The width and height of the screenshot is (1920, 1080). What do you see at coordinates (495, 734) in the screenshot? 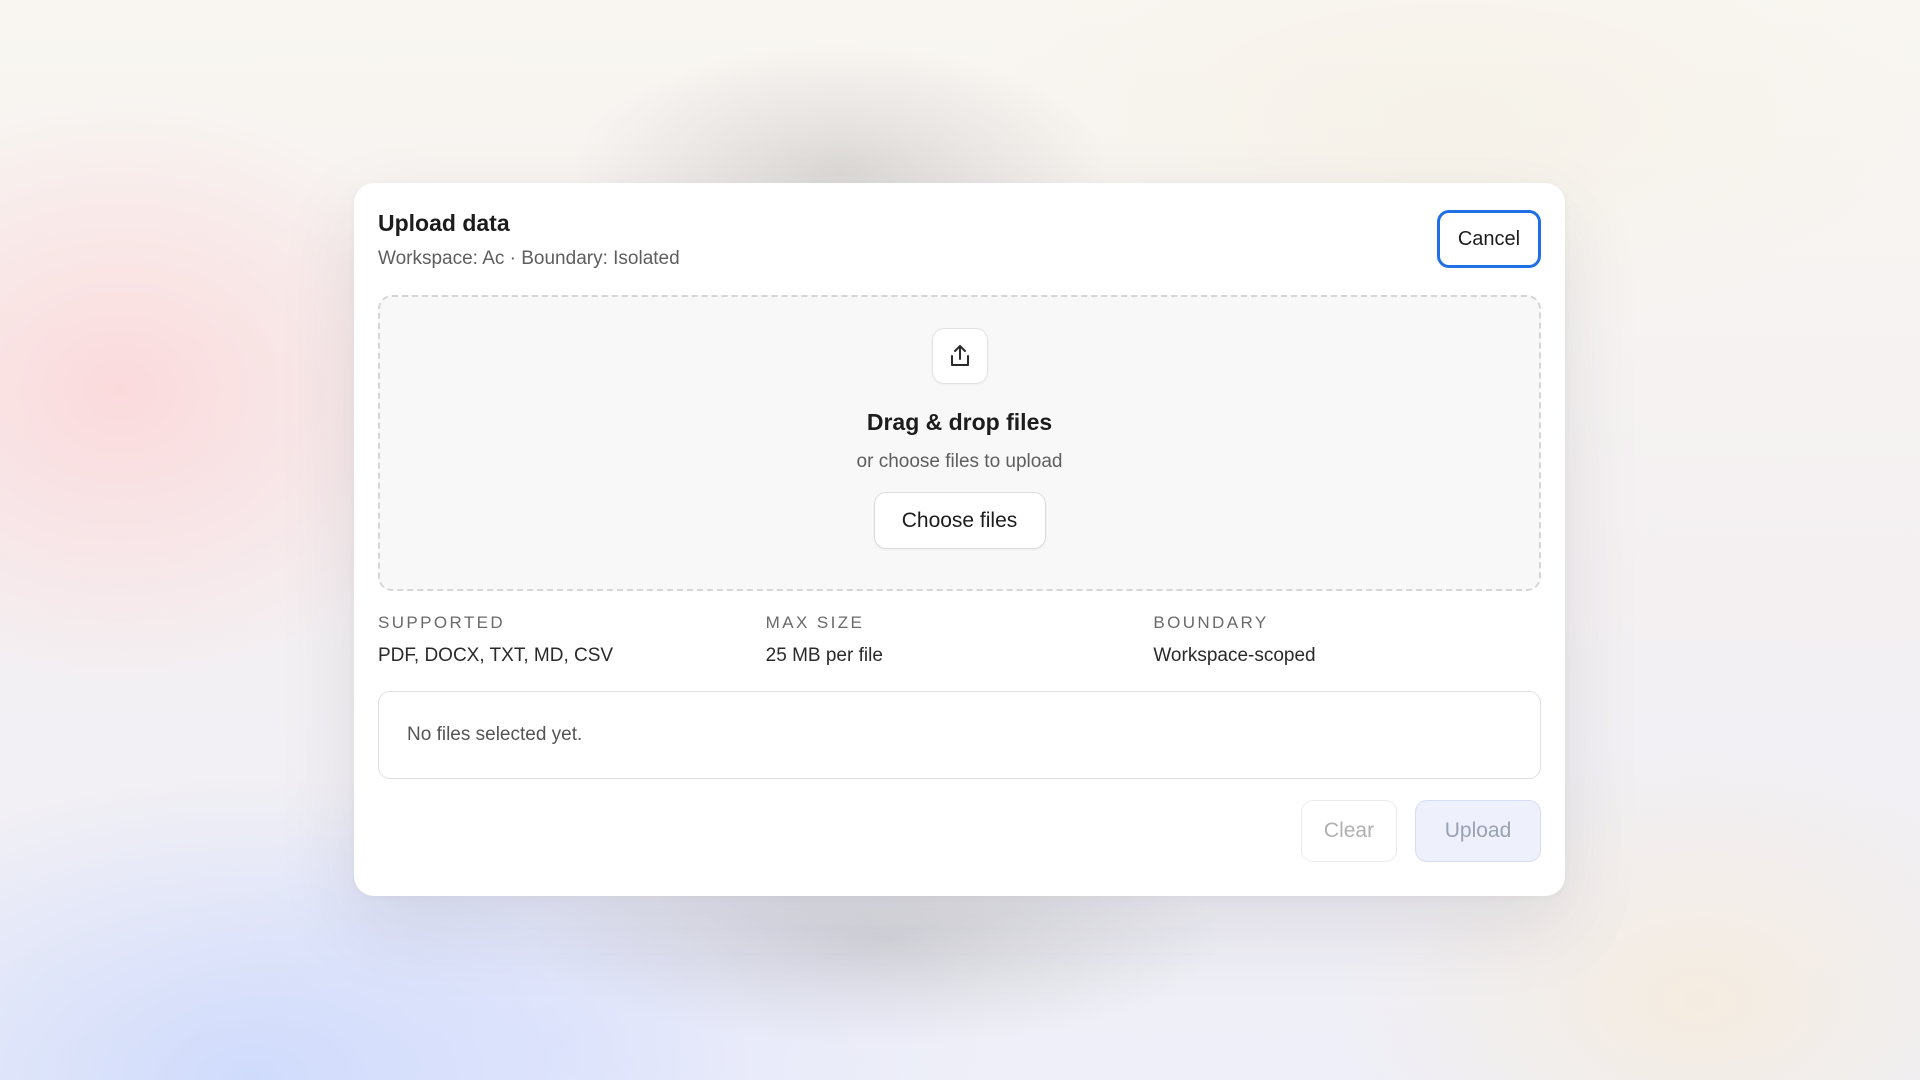
I see `empty-state-text: No files selected yet.` at bounding box center [495, 734].